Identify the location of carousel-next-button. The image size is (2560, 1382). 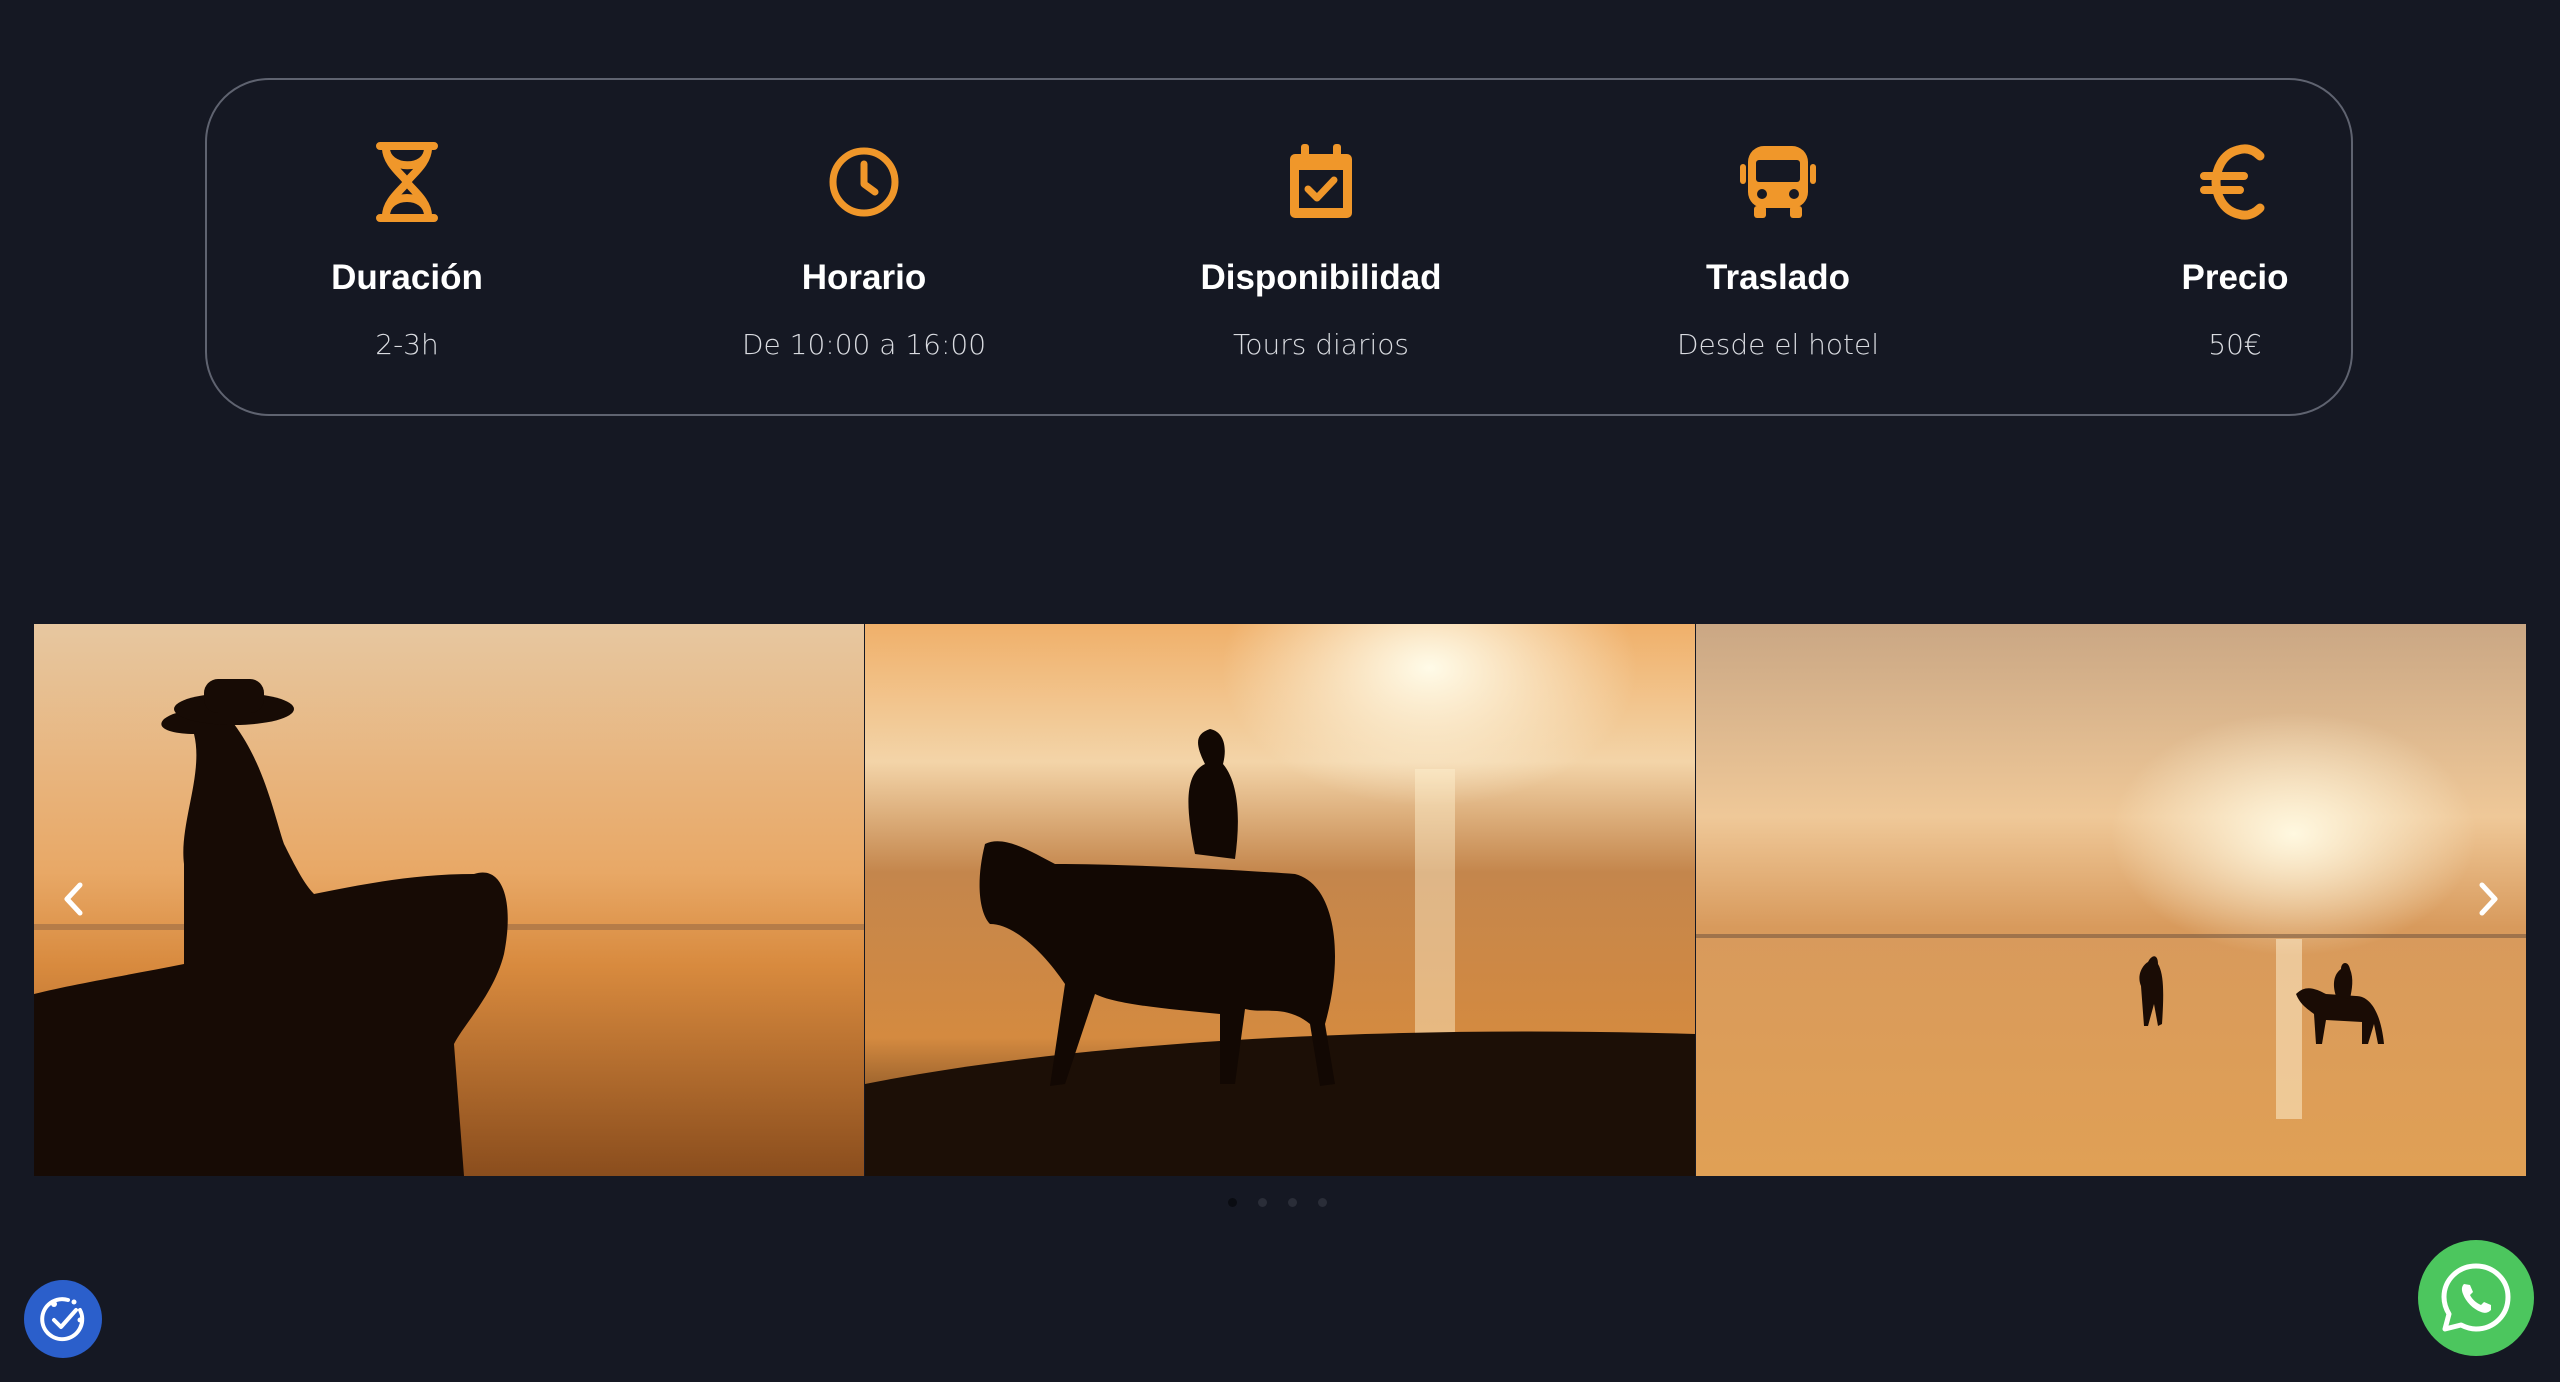
(2488, 899).